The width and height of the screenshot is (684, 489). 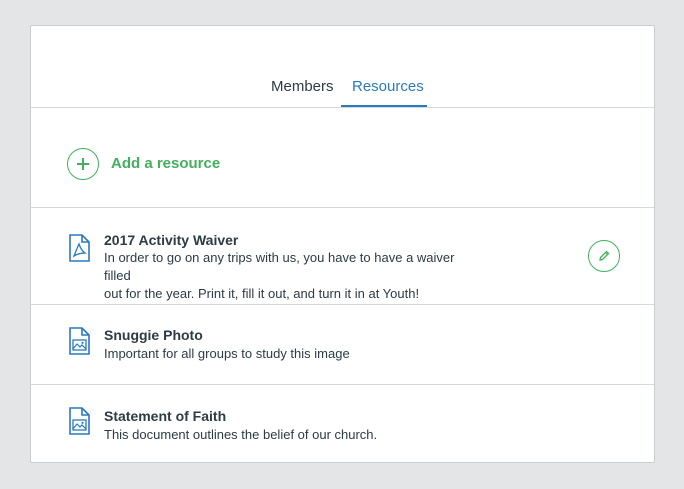 I want to click on pencil-icon, so click(x=604, y=255).